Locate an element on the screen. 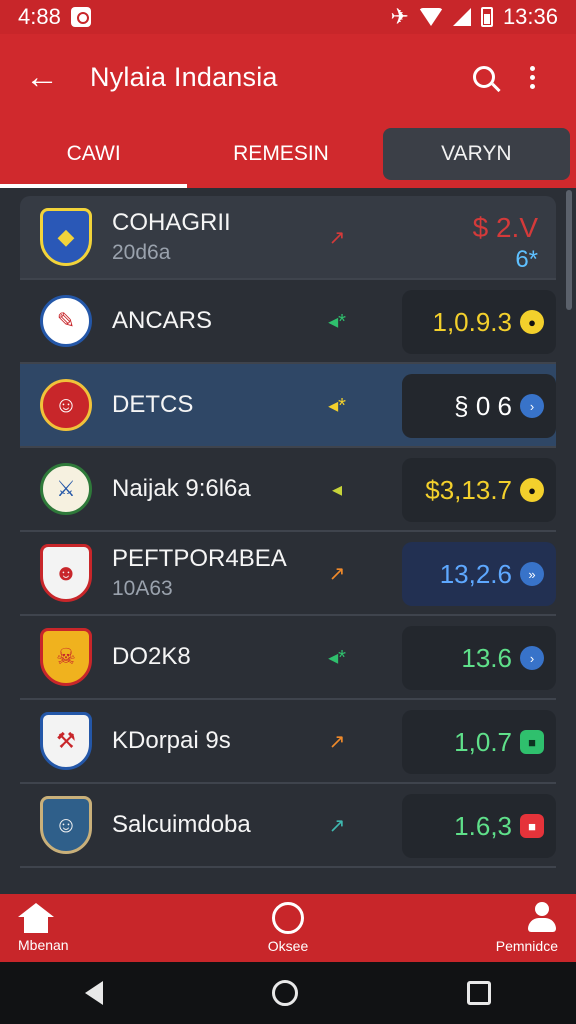  nav-oksee-label: Oksee is located at coordinates (288, 946).